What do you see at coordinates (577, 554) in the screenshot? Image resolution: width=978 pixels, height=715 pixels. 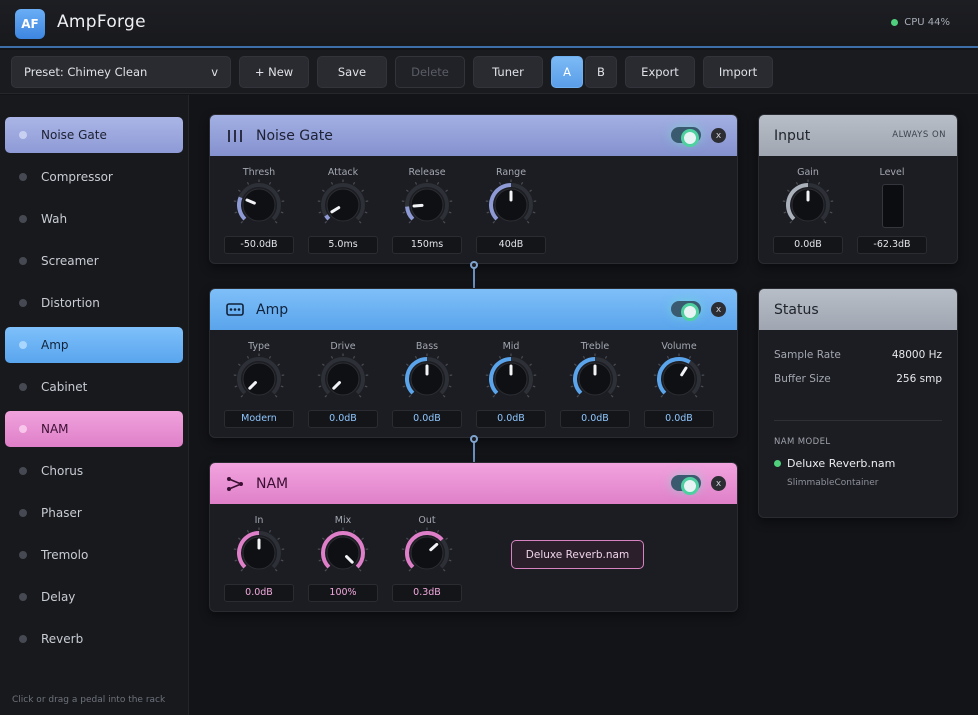 I see `nam-model-file-button: Deluxe Reverb.nam` at bounding box center [577, 554].